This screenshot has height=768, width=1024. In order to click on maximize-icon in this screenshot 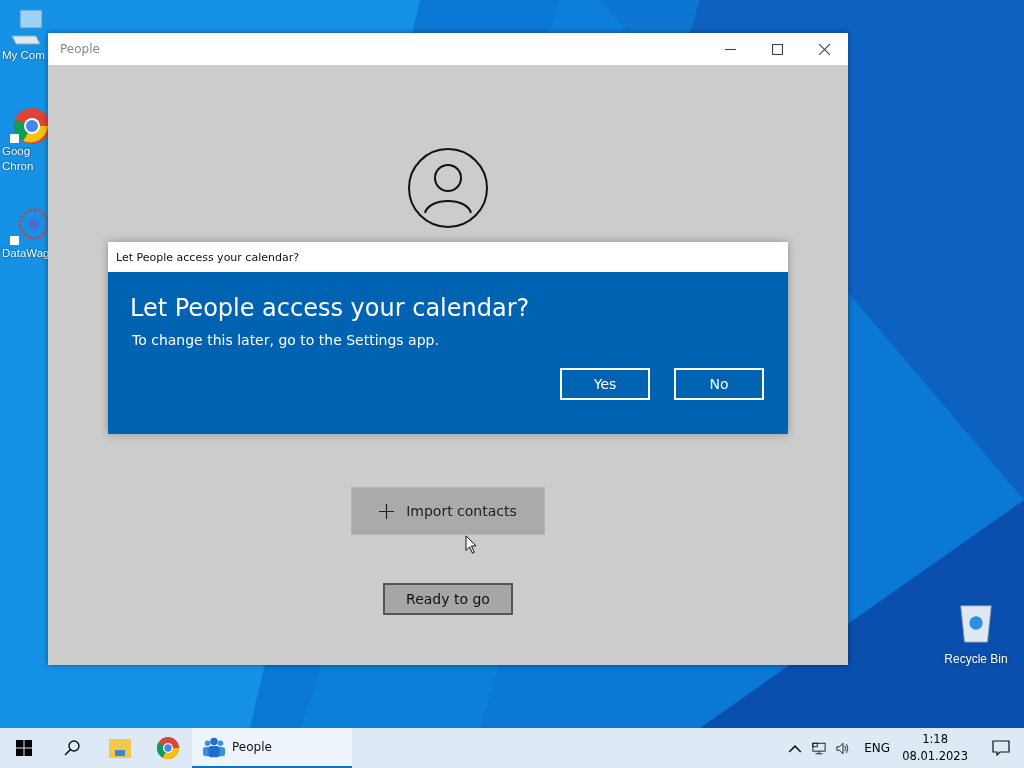, I will do `click(777, 49)`.